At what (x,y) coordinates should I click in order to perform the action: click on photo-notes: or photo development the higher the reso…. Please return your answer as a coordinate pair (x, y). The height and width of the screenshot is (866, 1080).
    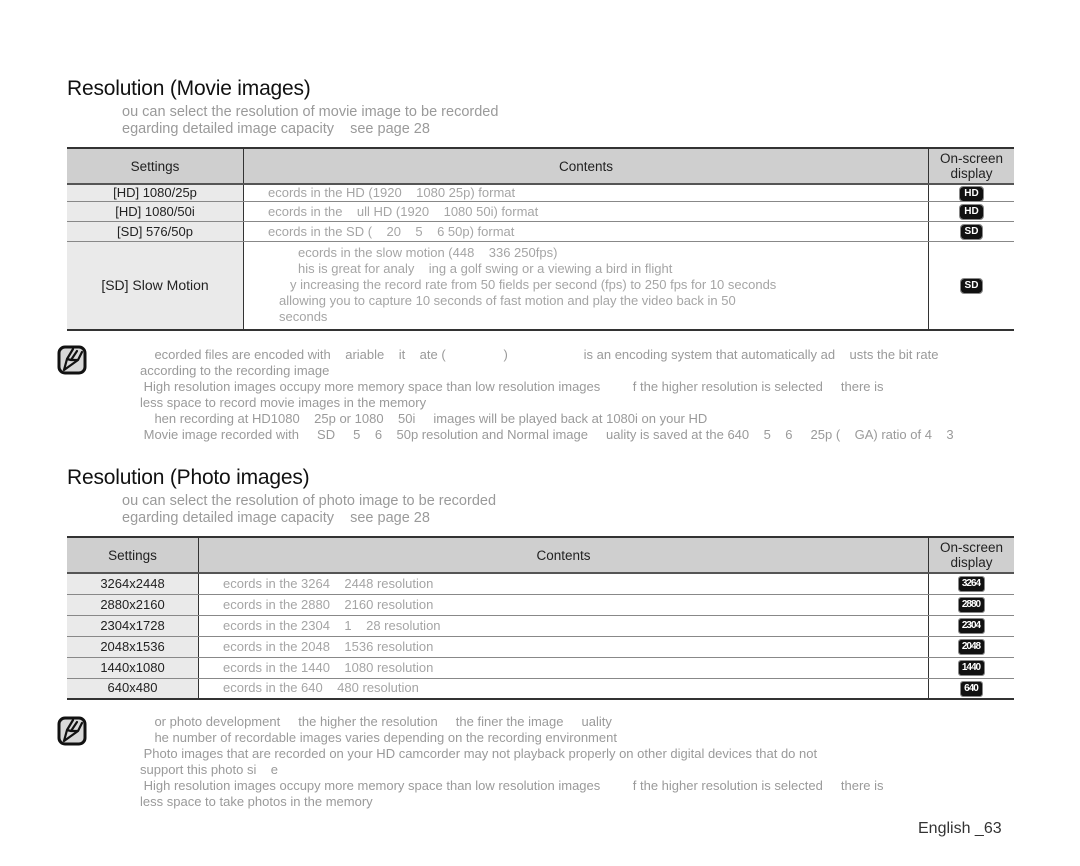
    Looking at the image, I should click on (512, 762).